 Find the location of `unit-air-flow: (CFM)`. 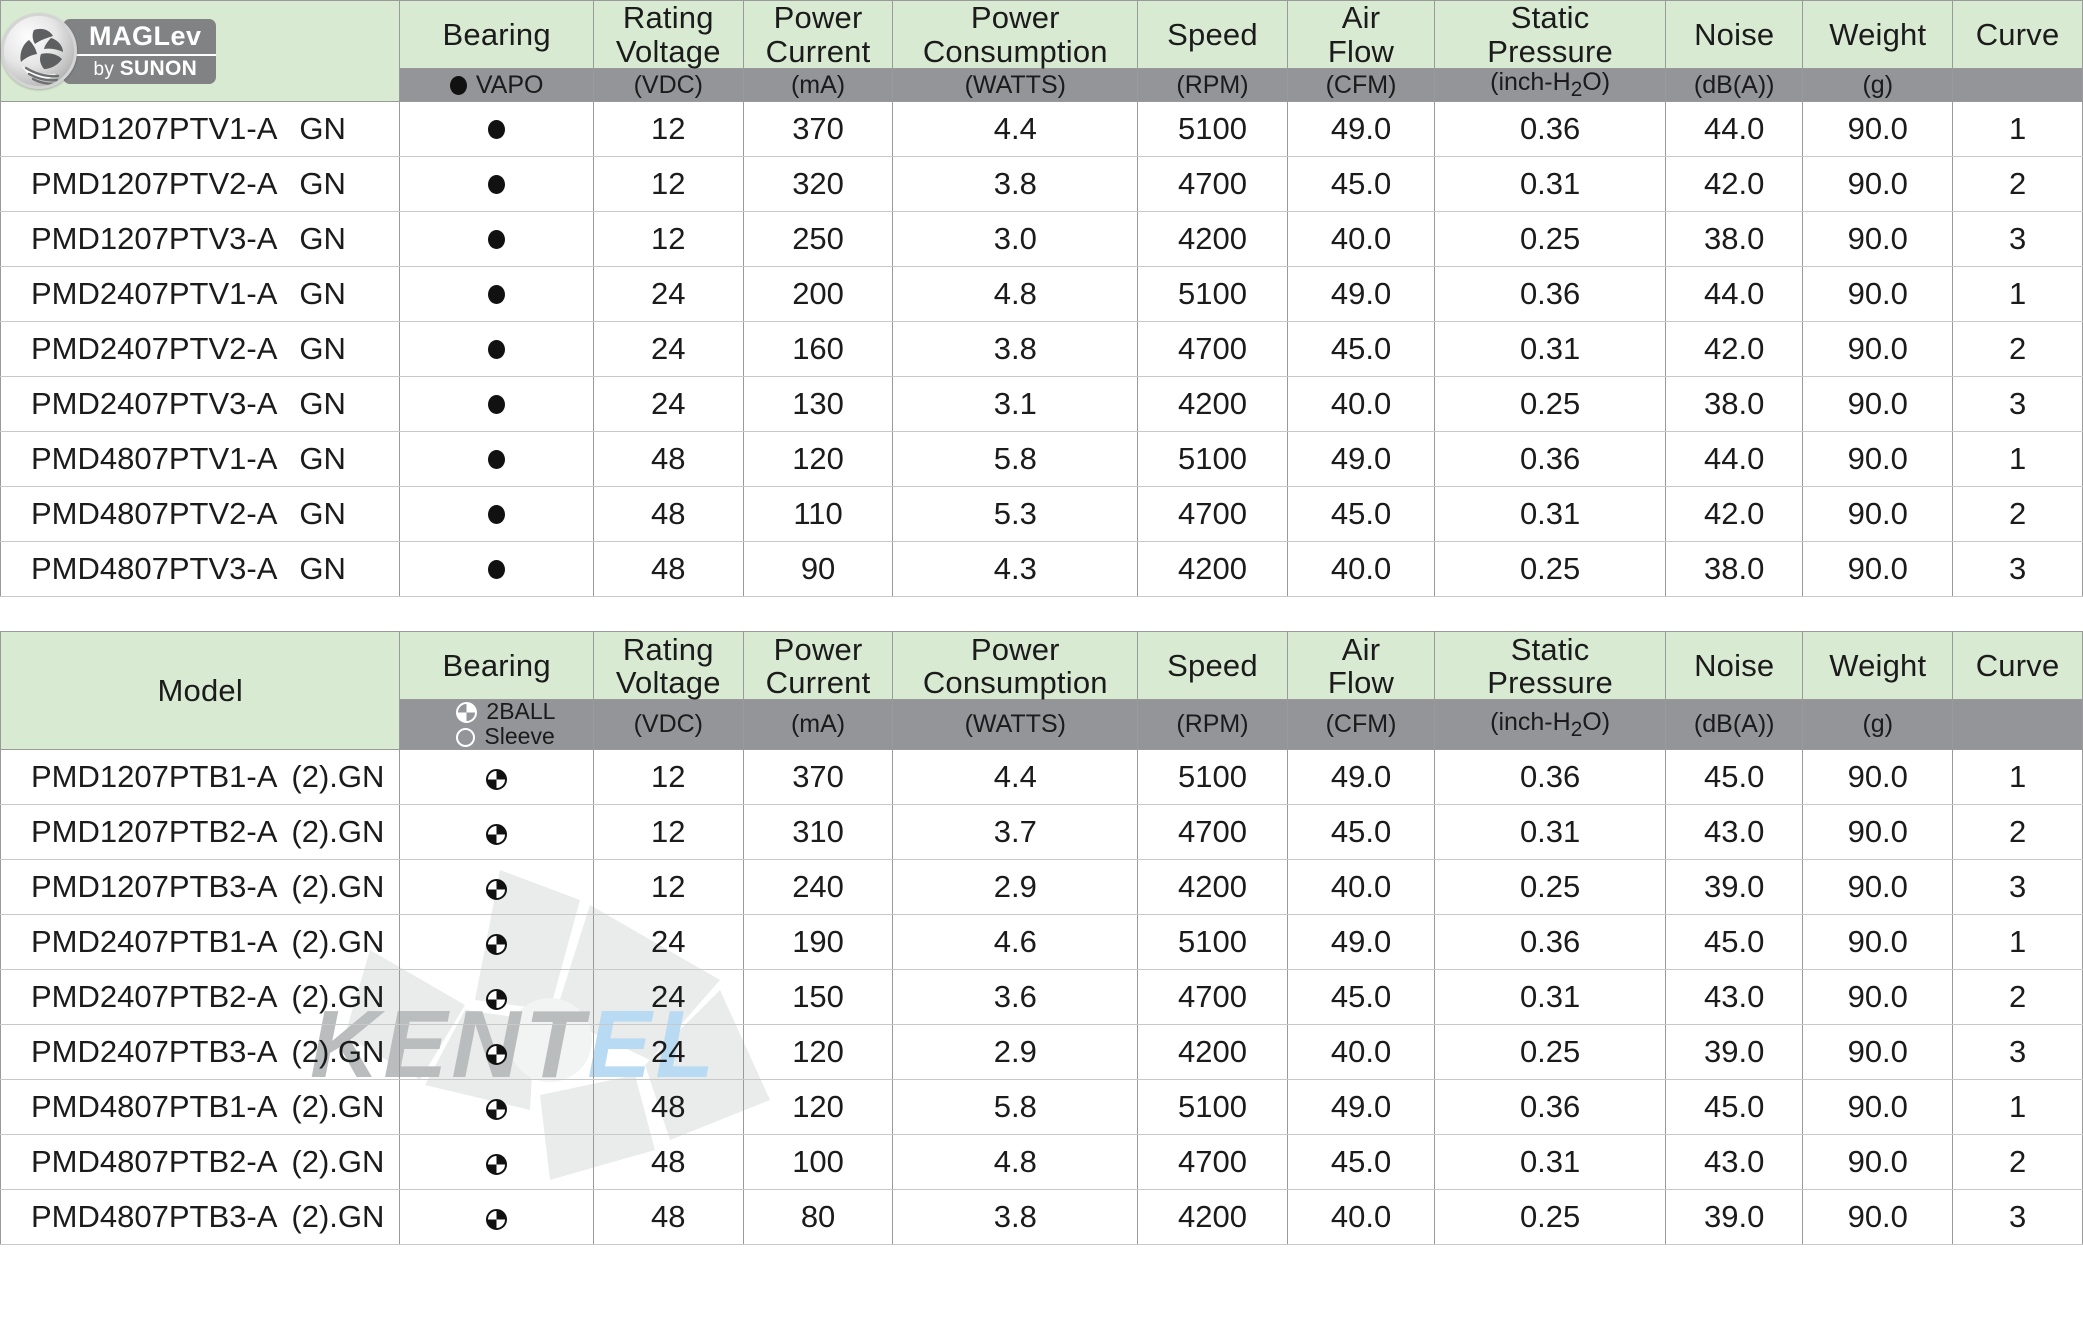

unit-air-flow: (CFM) is located at coordinates (1361, 85).